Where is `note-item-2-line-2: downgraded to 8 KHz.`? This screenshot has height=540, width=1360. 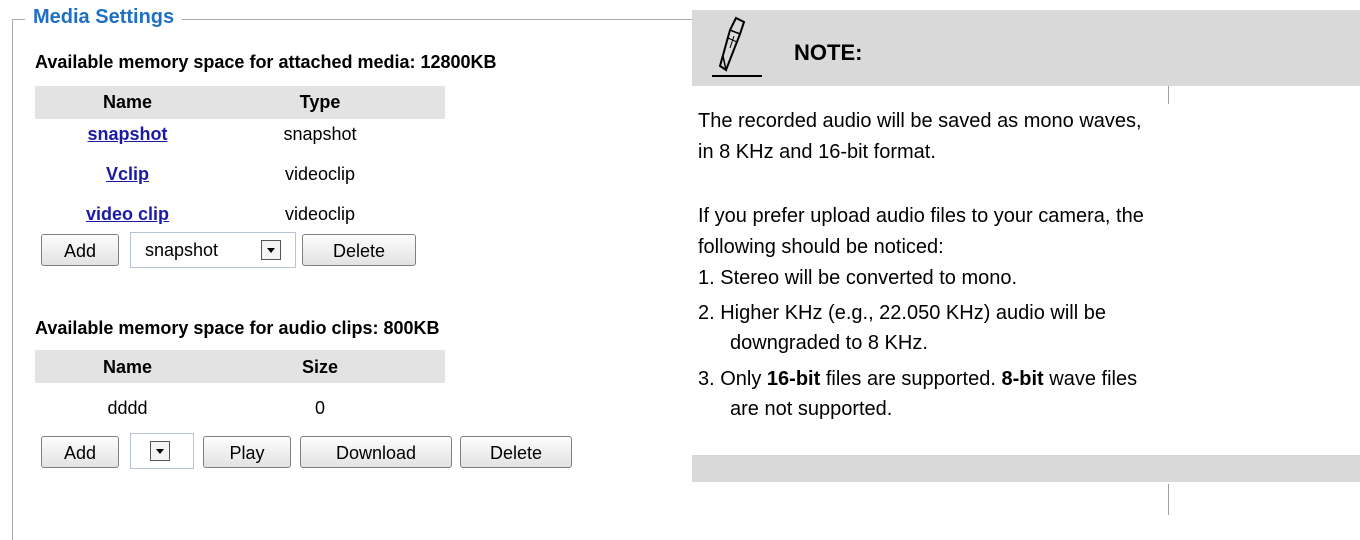
note-item-2-line-2: downgraded to 8 KHz. is located at coordinates (829, 343).